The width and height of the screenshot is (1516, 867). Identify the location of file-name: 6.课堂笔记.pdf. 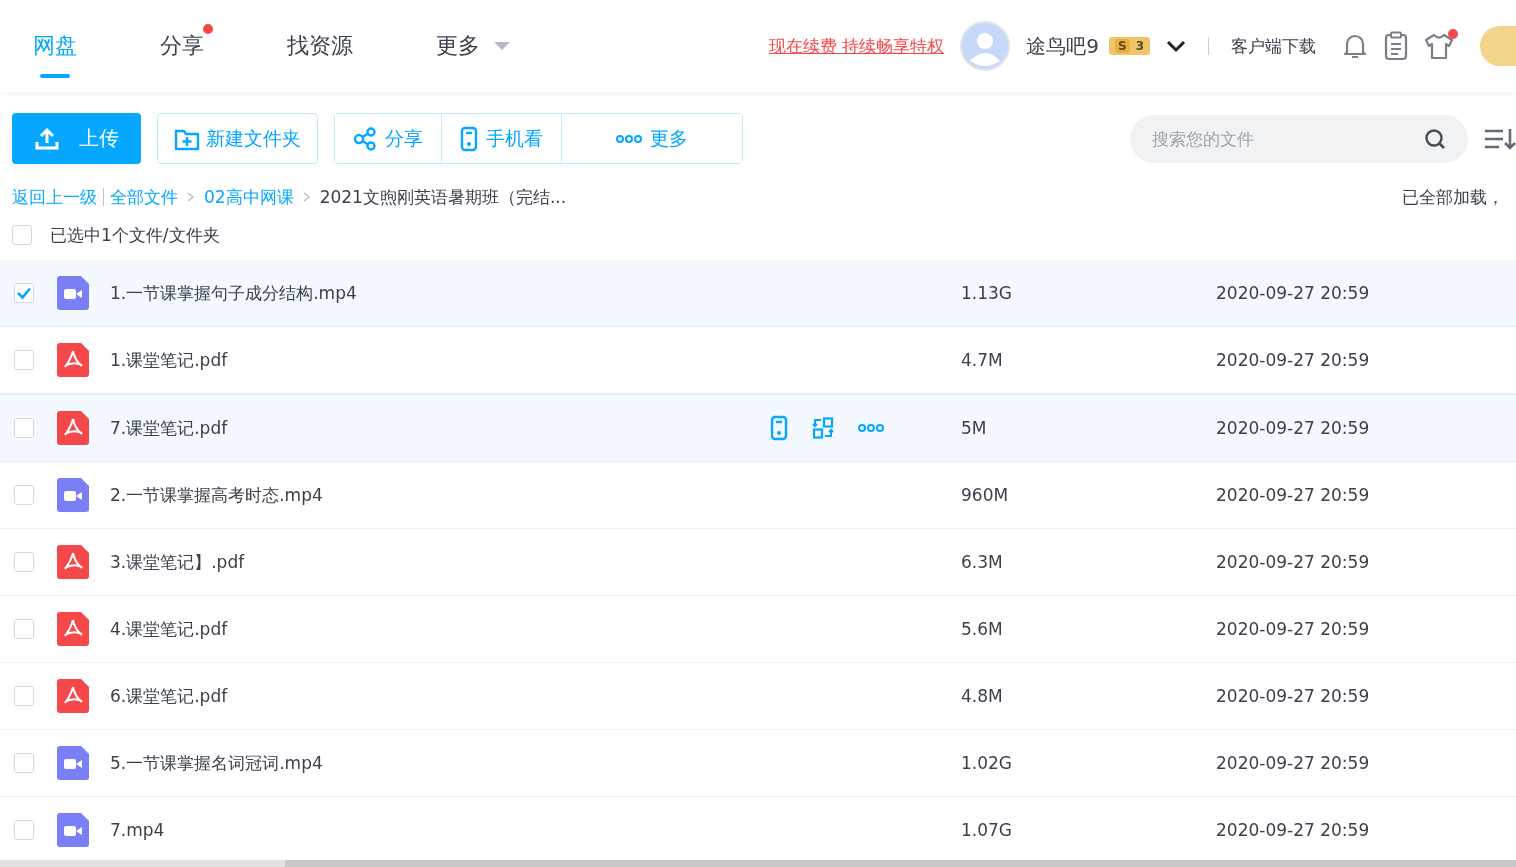
(440, 696).